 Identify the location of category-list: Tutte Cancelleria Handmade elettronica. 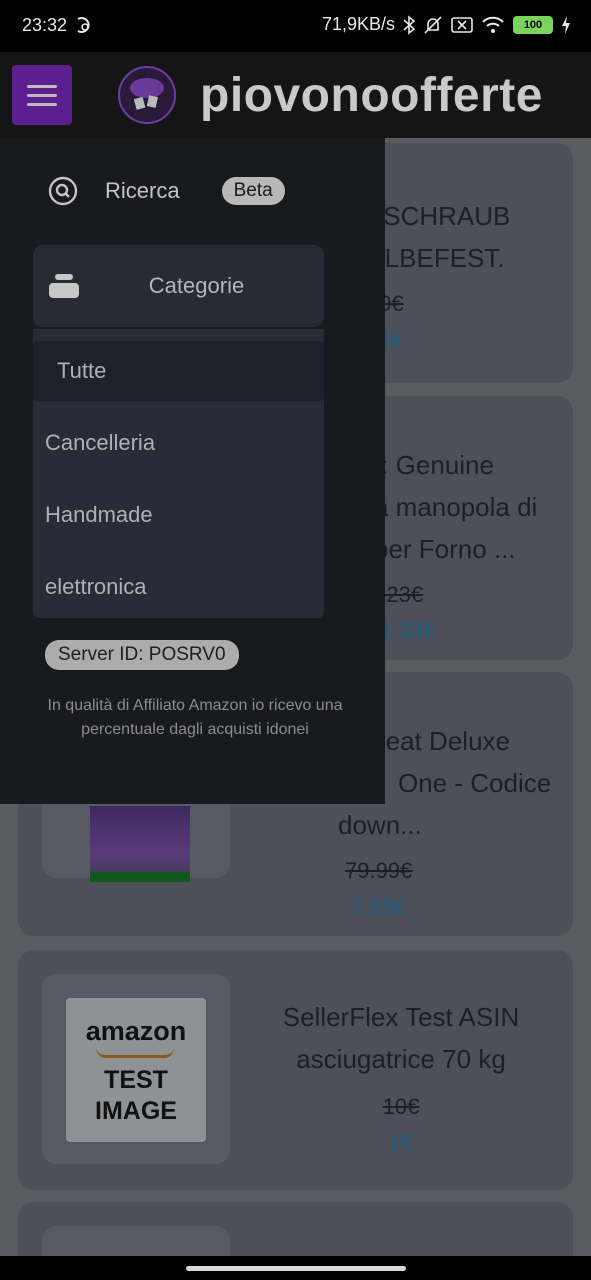
(178, 473).